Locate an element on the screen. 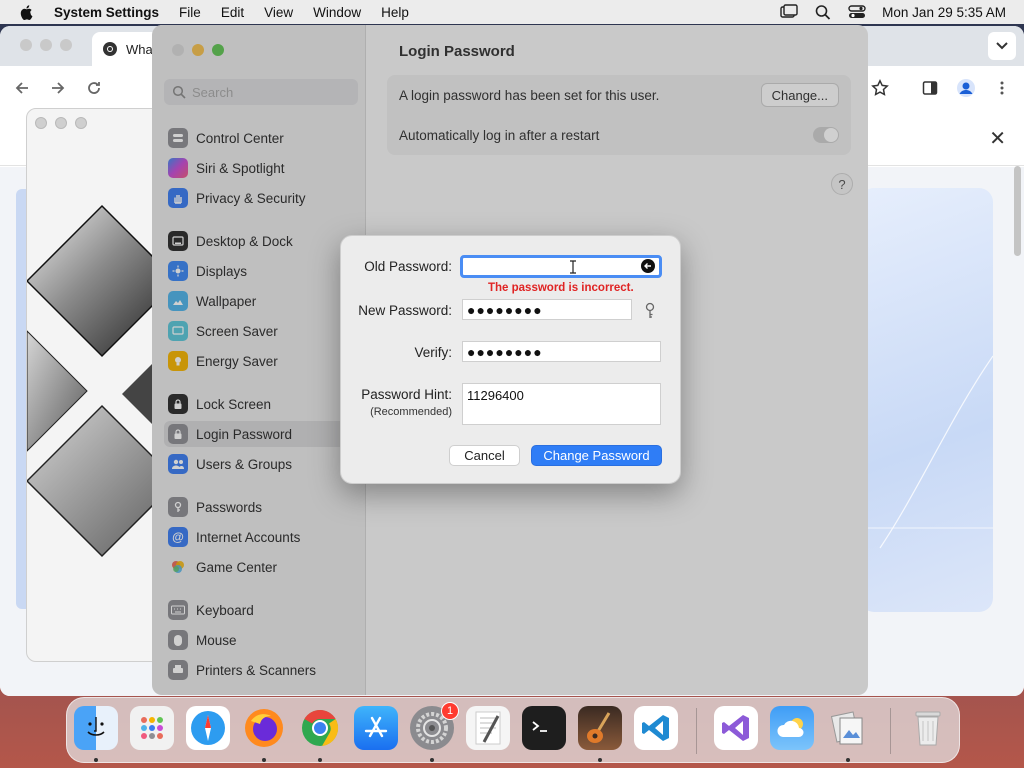 The width and height of the screenshot is (1024, 768). bg-window-minimize-button is located at coordinates (61, 123).